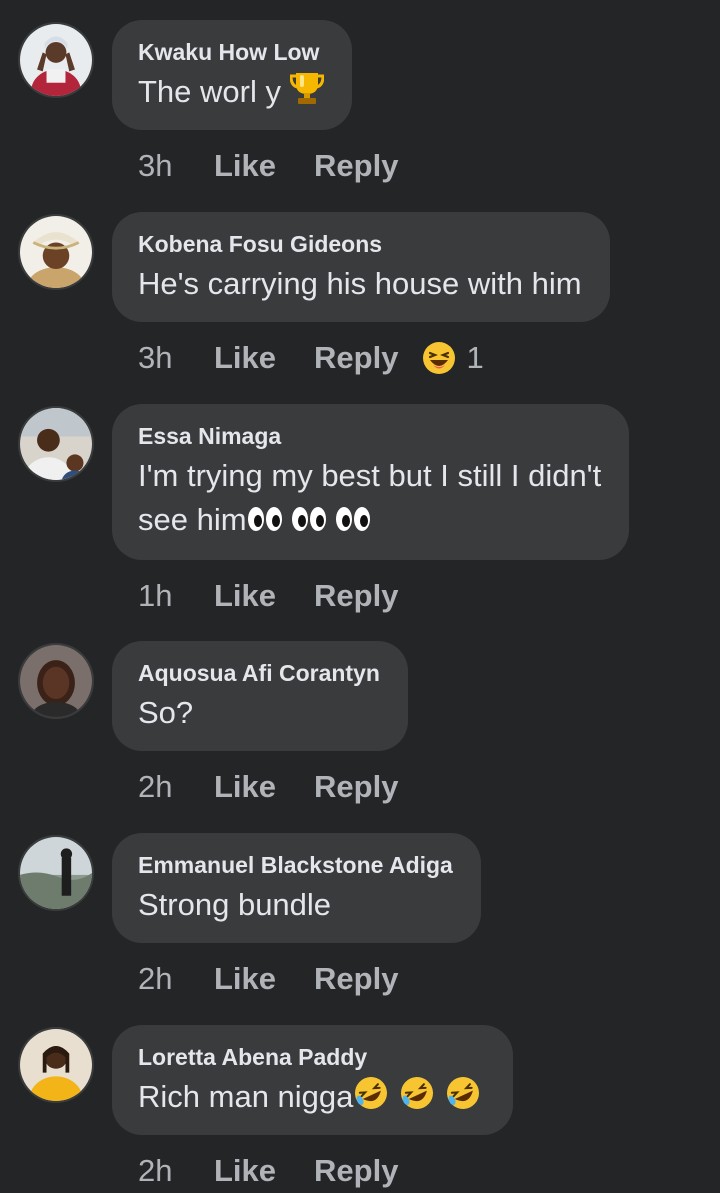  What do you see at coordinates (311, 1097) in the screenshot?
I see `comment-text: Rich man nigga` at bounding box center [311, 1097].